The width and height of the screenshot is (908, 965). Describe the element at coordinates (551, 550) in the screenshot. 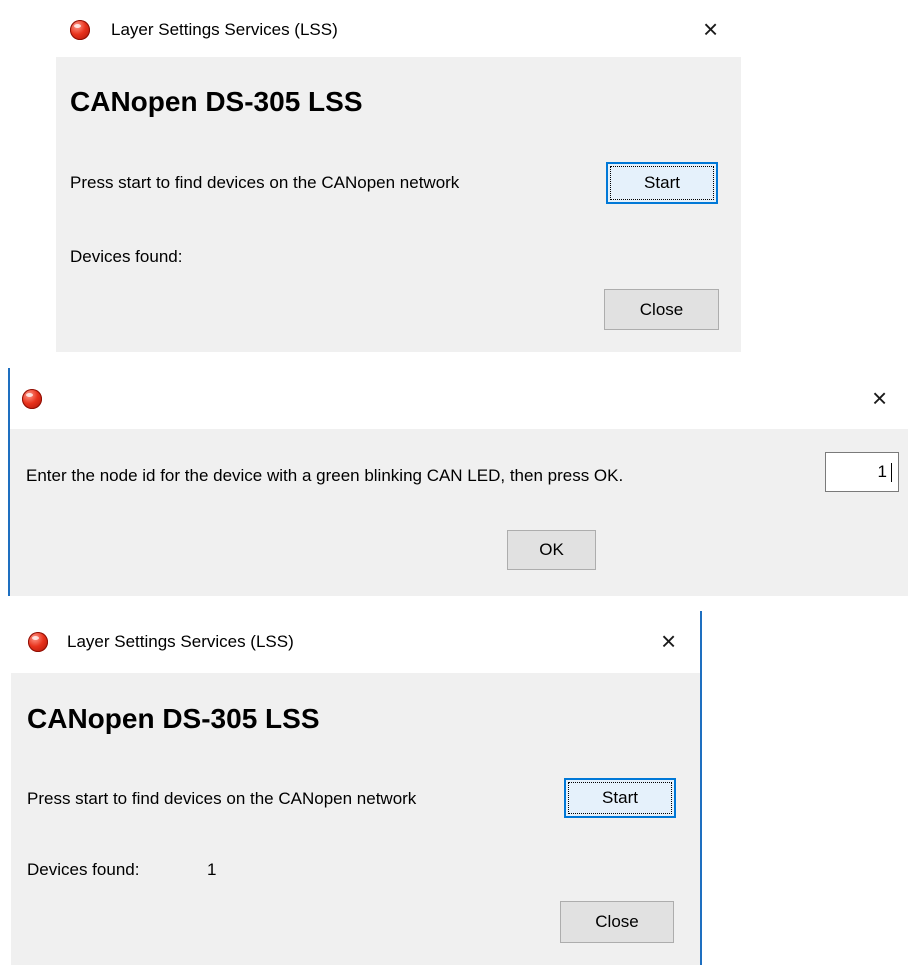

I see `ok-button: OK` at that location.